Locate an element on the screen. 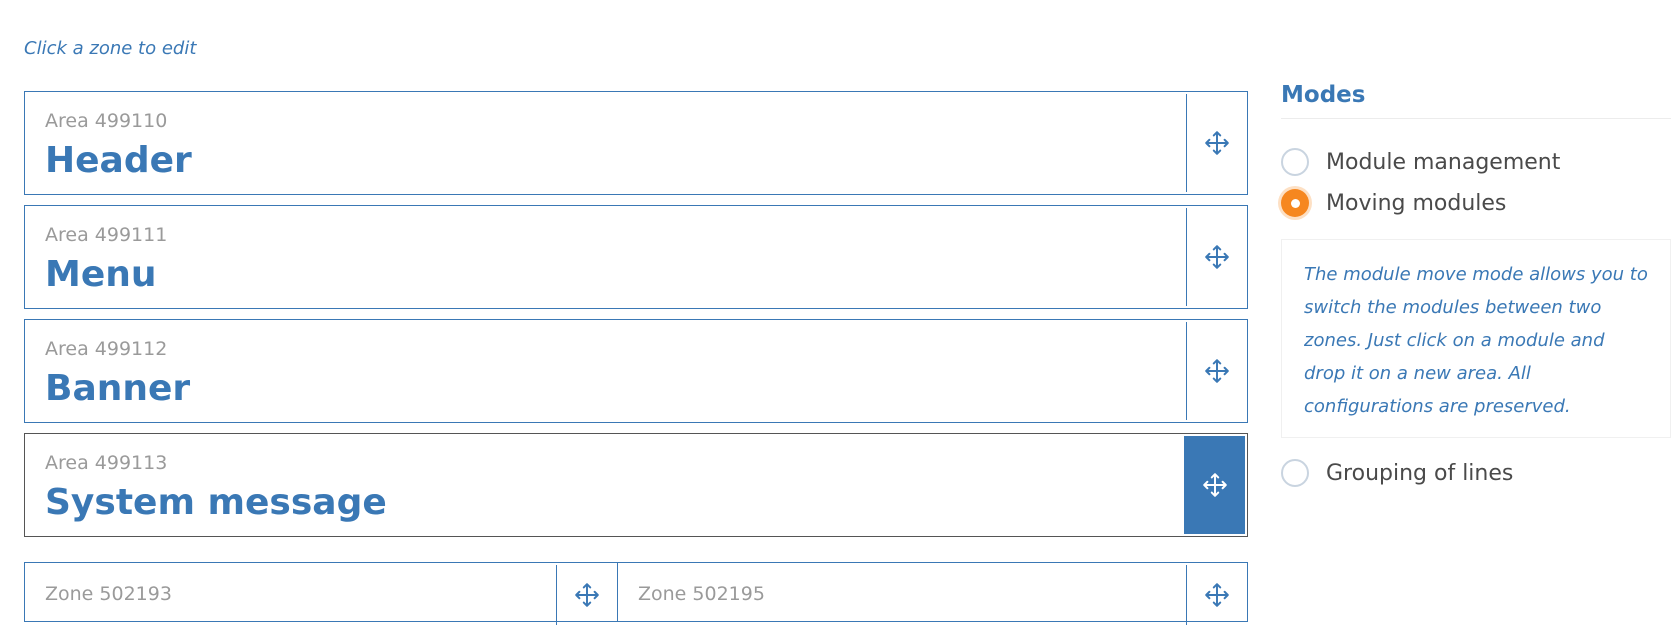 Image resolution: width=1679 pixels, height=625 pixels. mode-option-grouping-of-lines: Grouping of lines is located at coordinates (1397, 473).